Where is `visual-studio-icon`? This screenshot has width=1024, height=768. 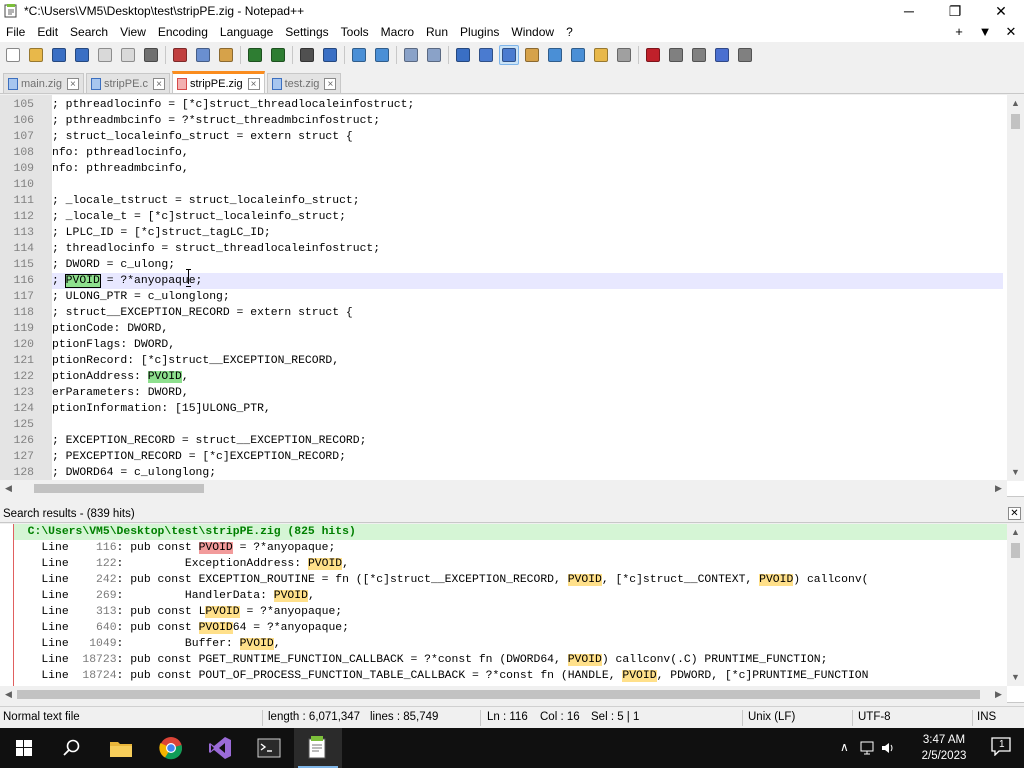
visual-studio-icon is located at coordinates (220, 748).